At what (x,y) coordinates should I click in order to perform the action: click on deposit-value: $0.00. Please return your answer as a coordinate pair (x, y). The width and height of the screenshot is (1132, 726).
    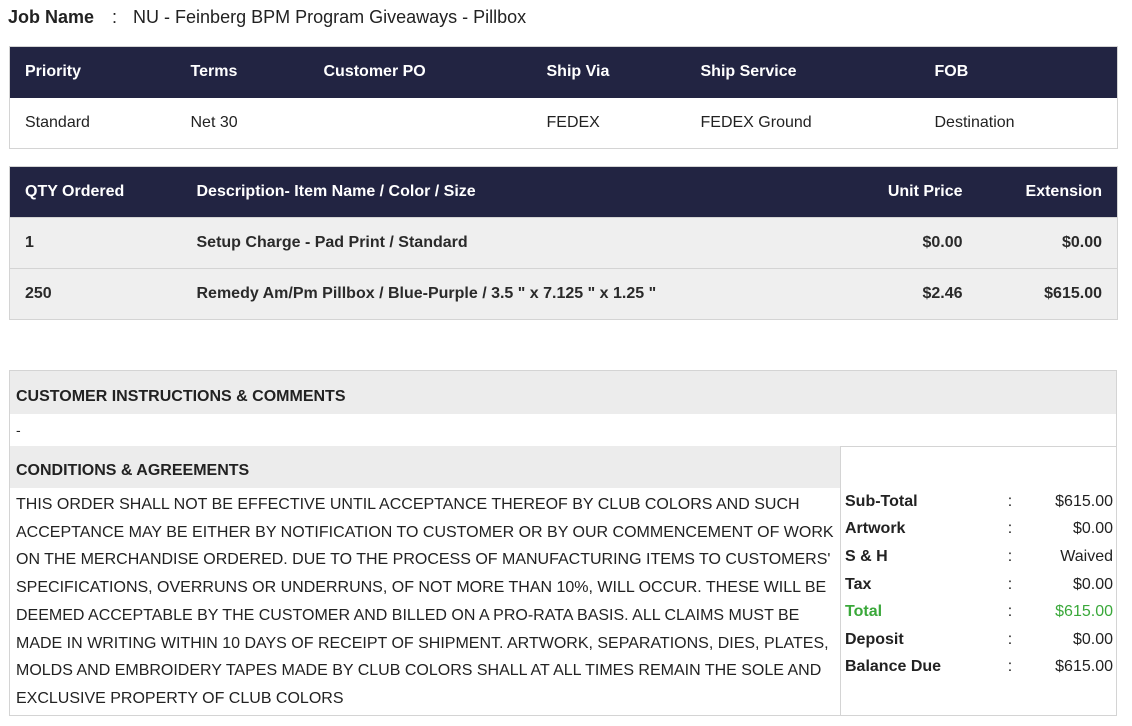
    Looking at the image, I should click on (1092, 639).